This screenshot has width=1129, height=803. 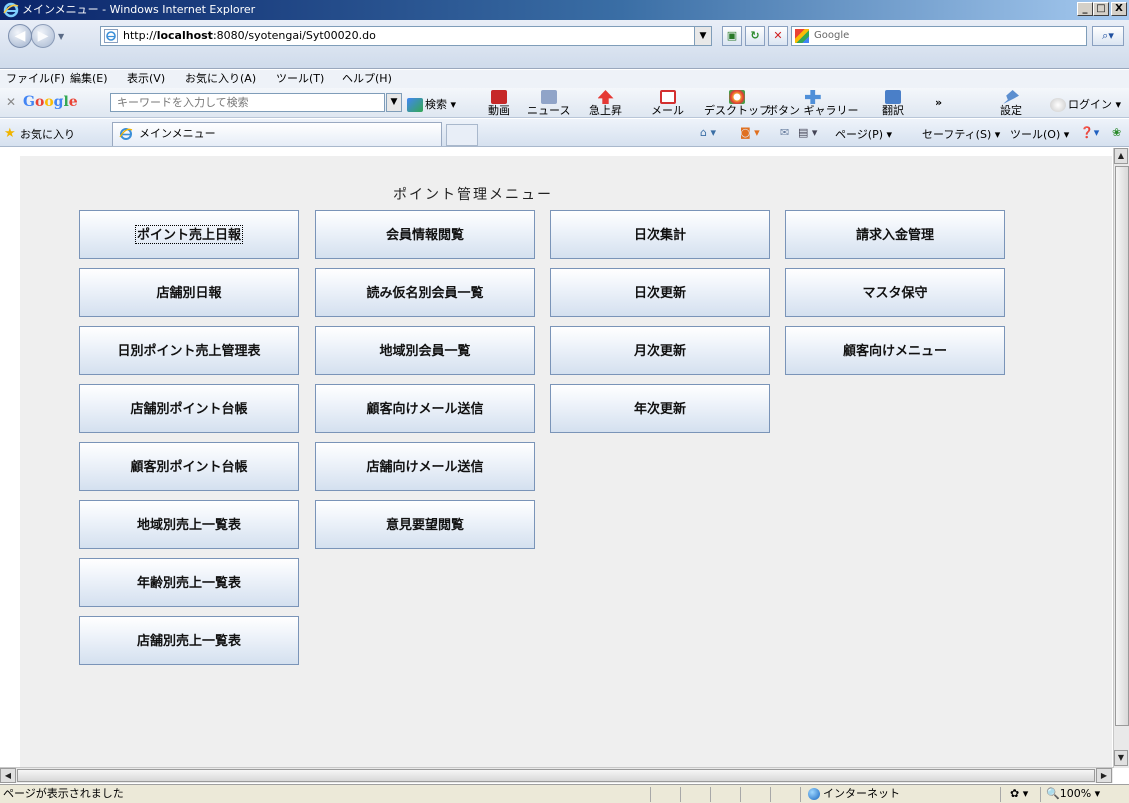 I want to click on settings-button: 設定, so click(x=1011, y=103).